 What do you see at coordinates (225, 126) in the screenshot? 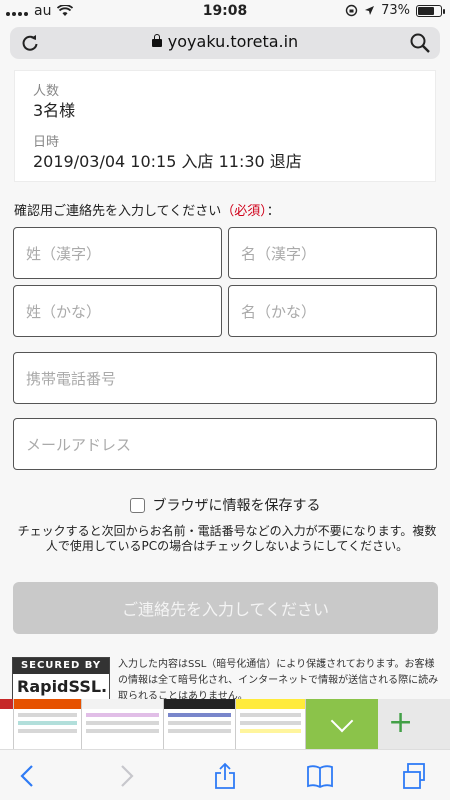
I see `reservation-summary: 人数 3名様 日時 2019/03/04 10:15 入店 11:30 退店` at bounding box center [225, 126].